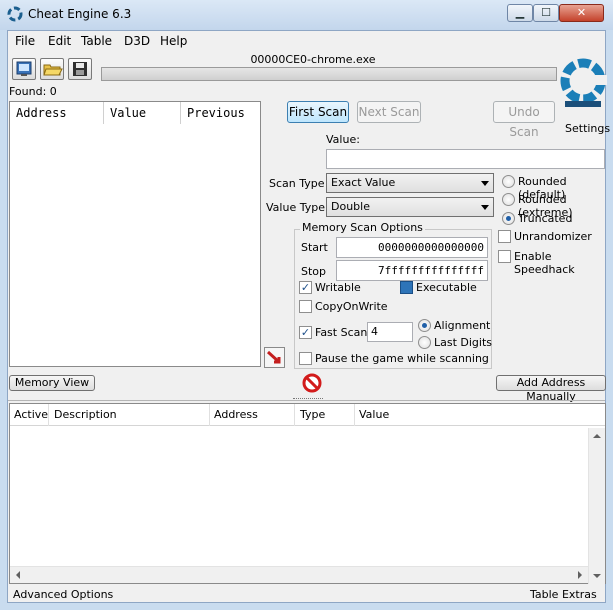  What do you see at coordinates (462, 325) in the screenshot?
I see `alignment-label: Alignment` at bounding box center [462, 325].